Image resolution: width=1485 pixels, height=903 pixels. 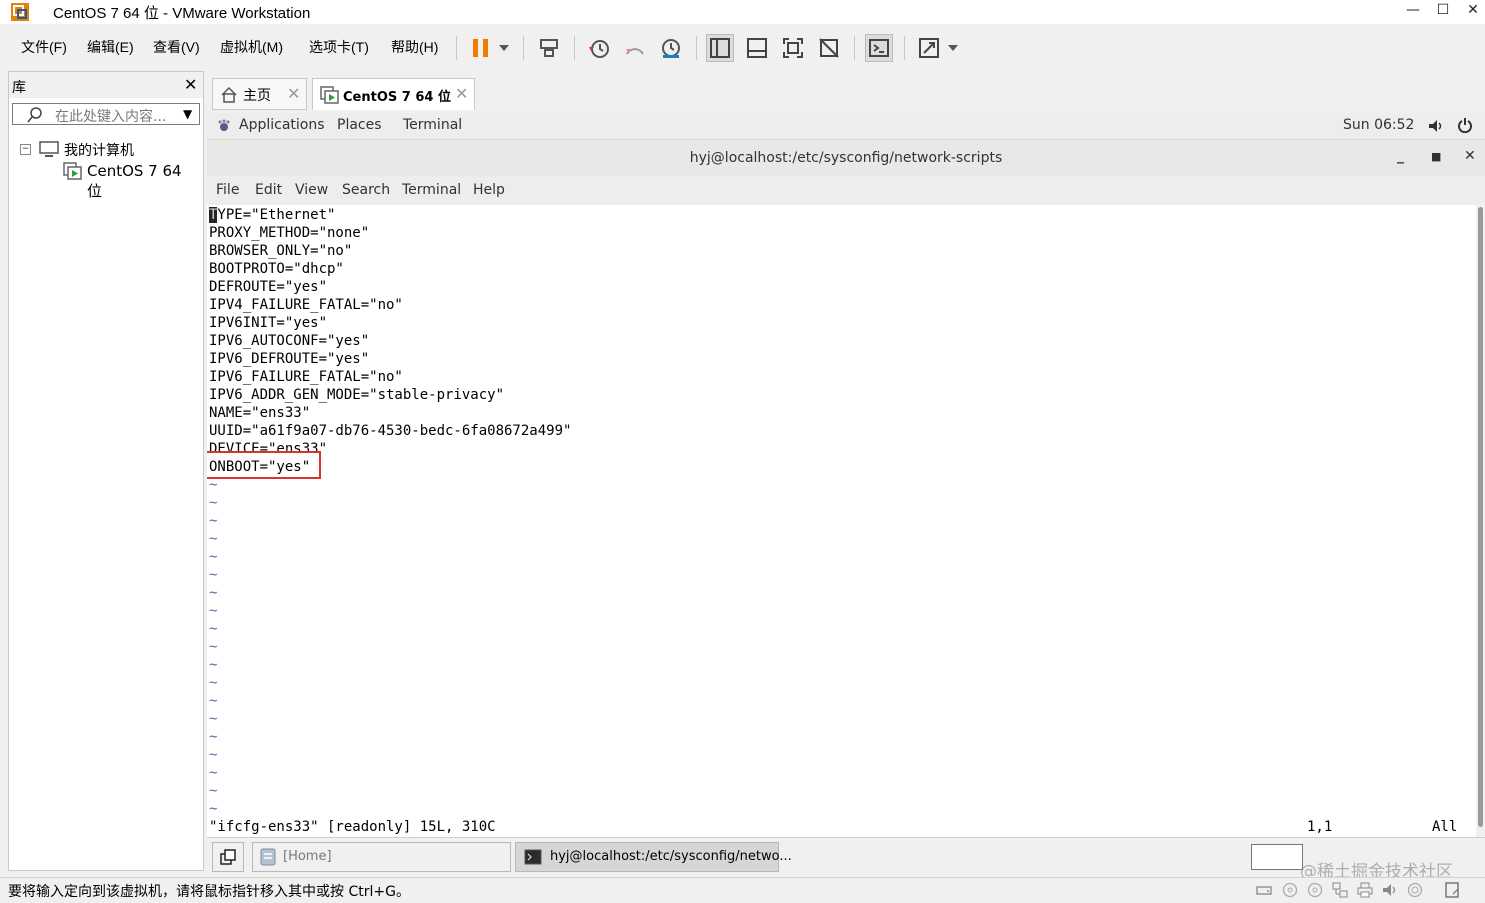 What do you see at coordinates (25, 149) in the screenshot?
I see `tree-collapse-icon: −` at bounding box center [25, 149].